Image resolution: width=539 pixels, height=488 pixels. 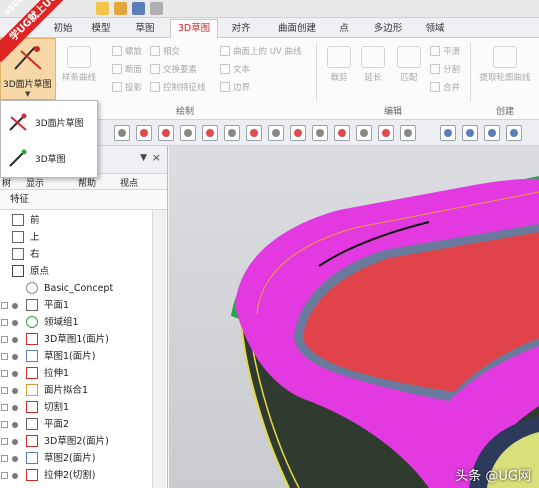 I want to click on tree-item: 上, so click(x=76, y=237).